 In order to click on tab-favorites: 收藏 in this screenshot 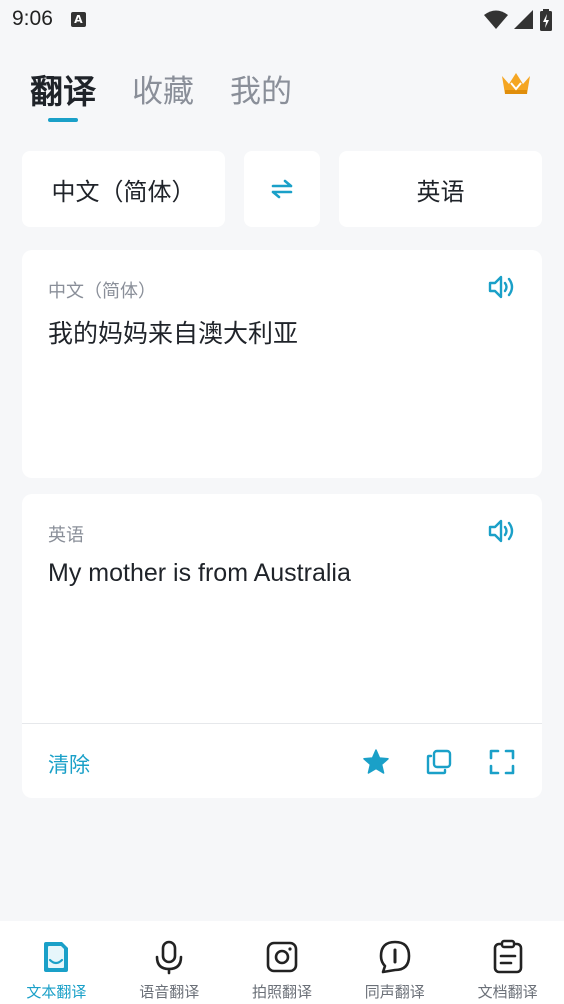, I will do `click(163, 92)`.